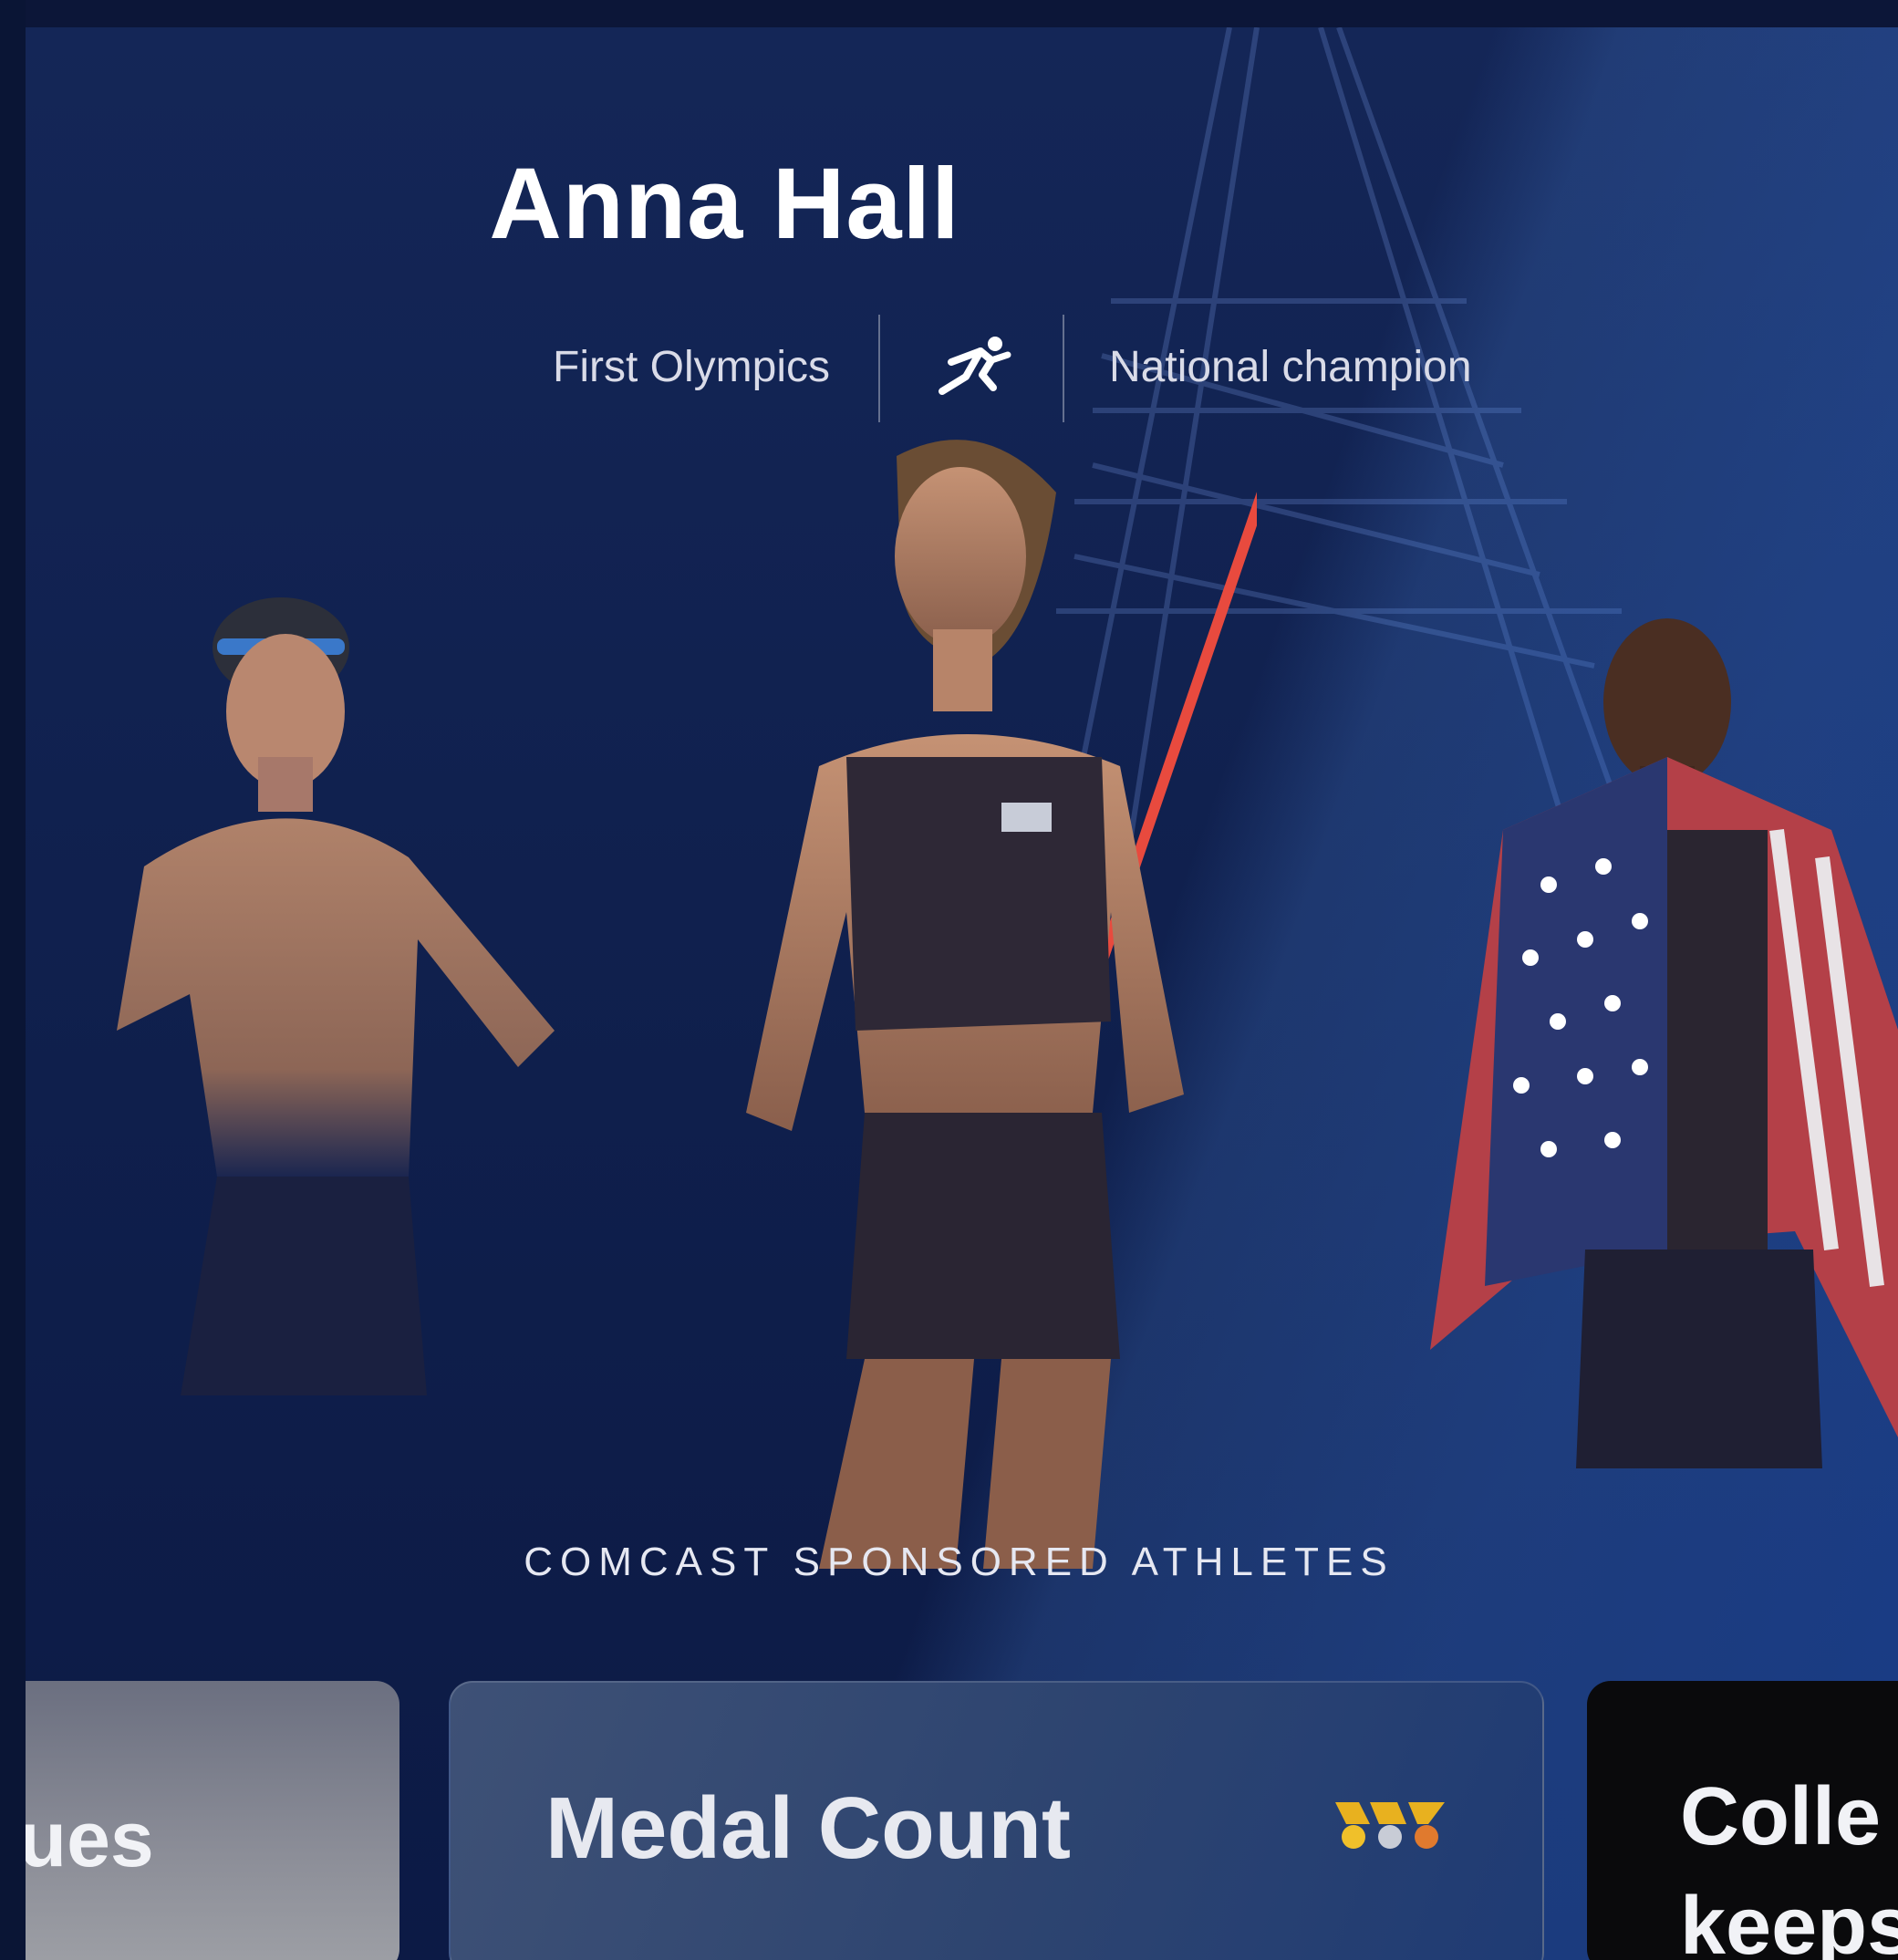 This screenshot has height=1960, width=1898. I want to click on left-edge, so click(13, 980).